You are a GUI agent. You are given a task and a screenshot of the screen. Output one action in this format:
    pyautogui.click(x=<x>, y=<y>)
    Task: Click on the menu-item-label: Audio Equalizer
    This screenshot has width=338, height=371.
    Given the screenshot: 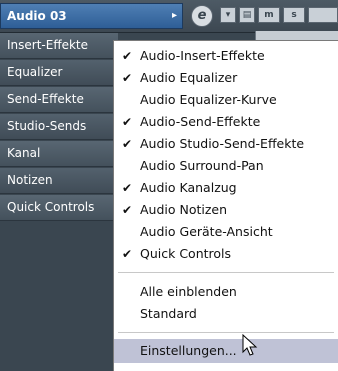 What is the action you would take?
    pyautogui.click(x=189, y=77)
    